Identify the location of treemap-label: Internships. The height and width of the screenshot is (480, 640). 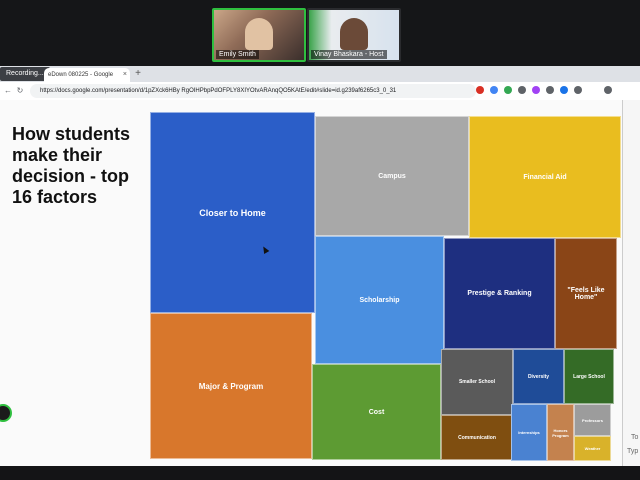
(529, 432).